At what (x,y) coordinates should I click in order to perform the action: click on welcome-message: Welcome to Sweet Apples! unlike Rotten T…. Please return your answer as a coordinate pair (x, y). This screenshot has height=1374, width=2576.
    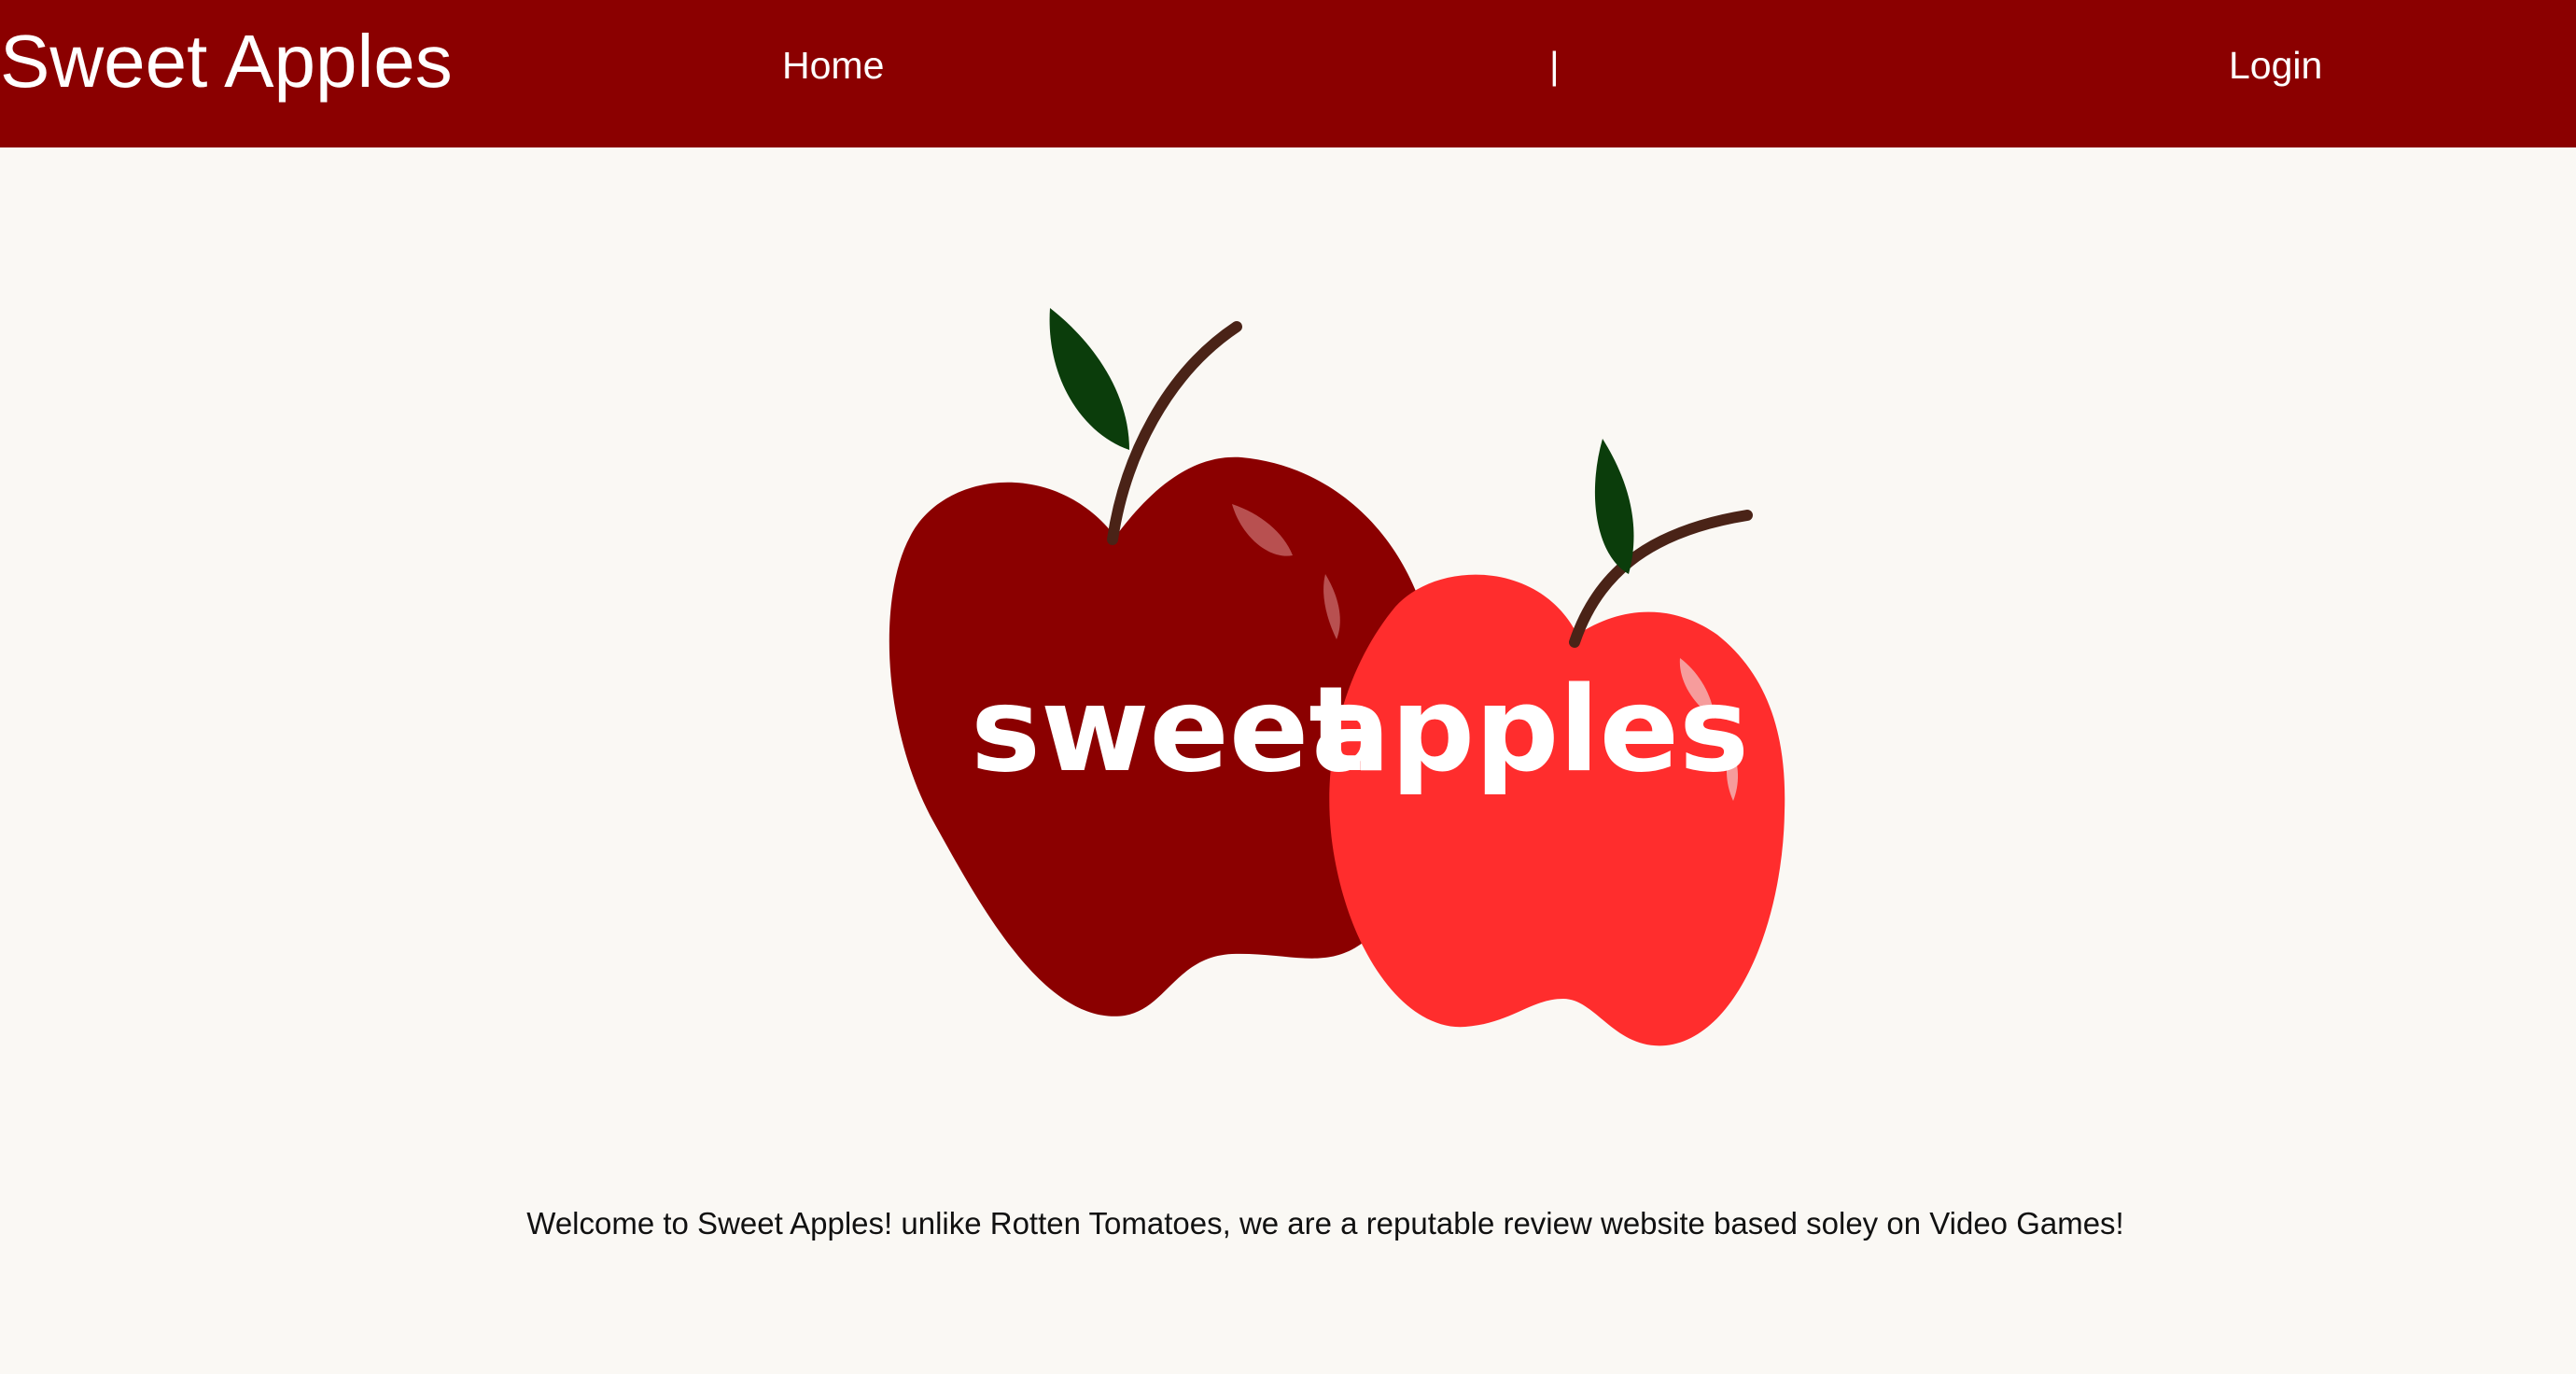
    Looking at the image, I should click on (1325, 1223).